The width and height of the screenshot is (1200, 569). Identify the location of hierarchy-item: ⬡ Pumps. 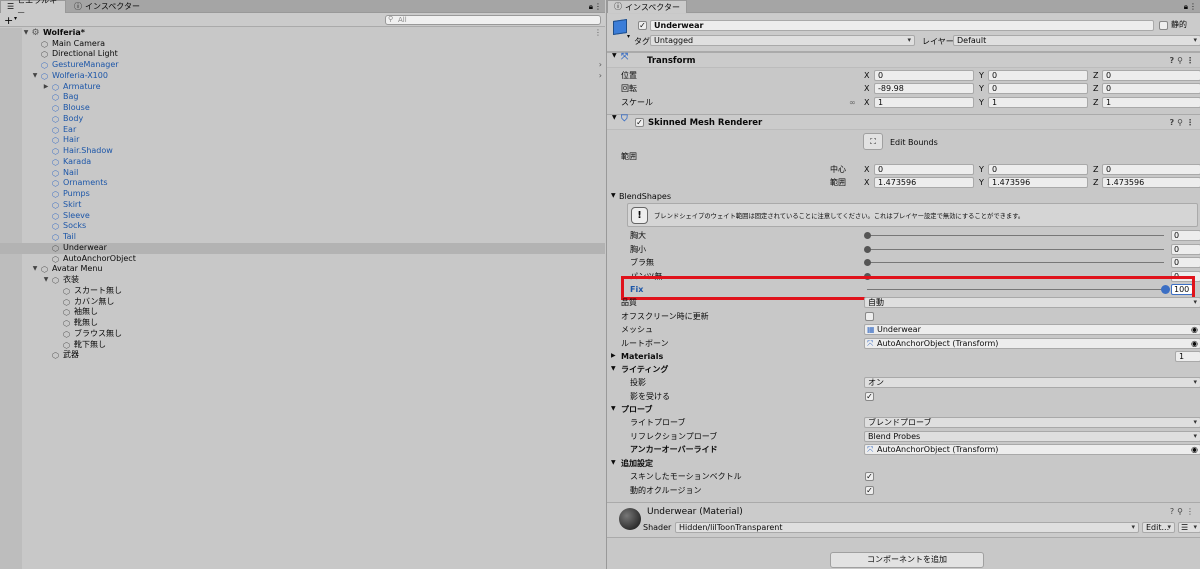
(302, 194).